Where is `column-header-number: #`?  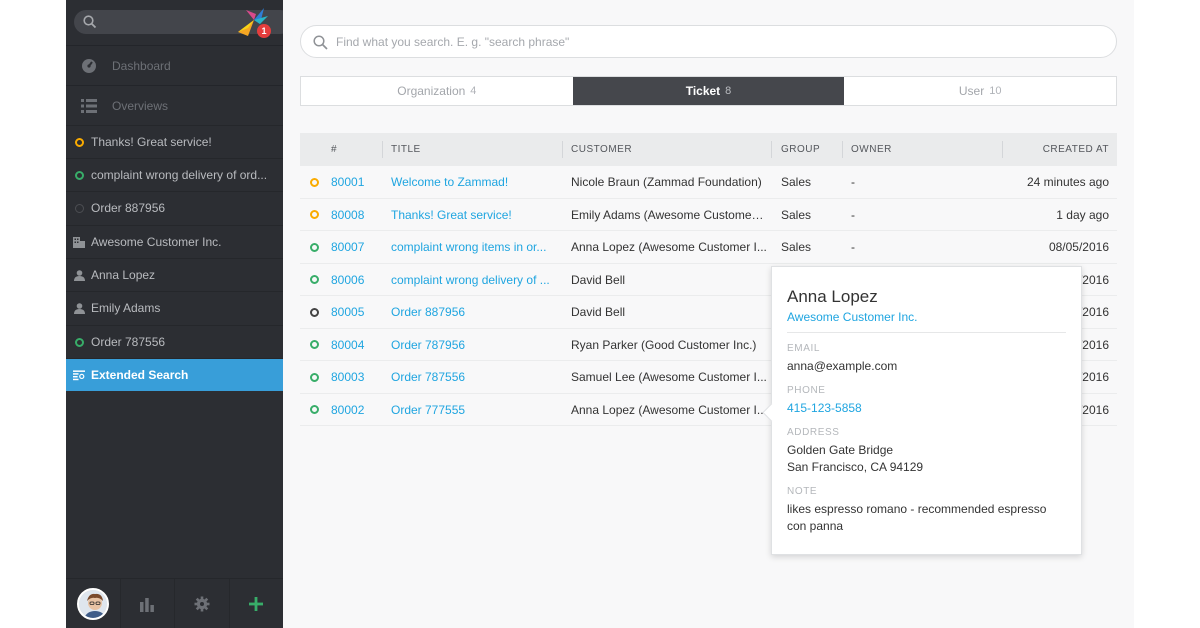
column-header-number: # is located at coordinates (334, 149).